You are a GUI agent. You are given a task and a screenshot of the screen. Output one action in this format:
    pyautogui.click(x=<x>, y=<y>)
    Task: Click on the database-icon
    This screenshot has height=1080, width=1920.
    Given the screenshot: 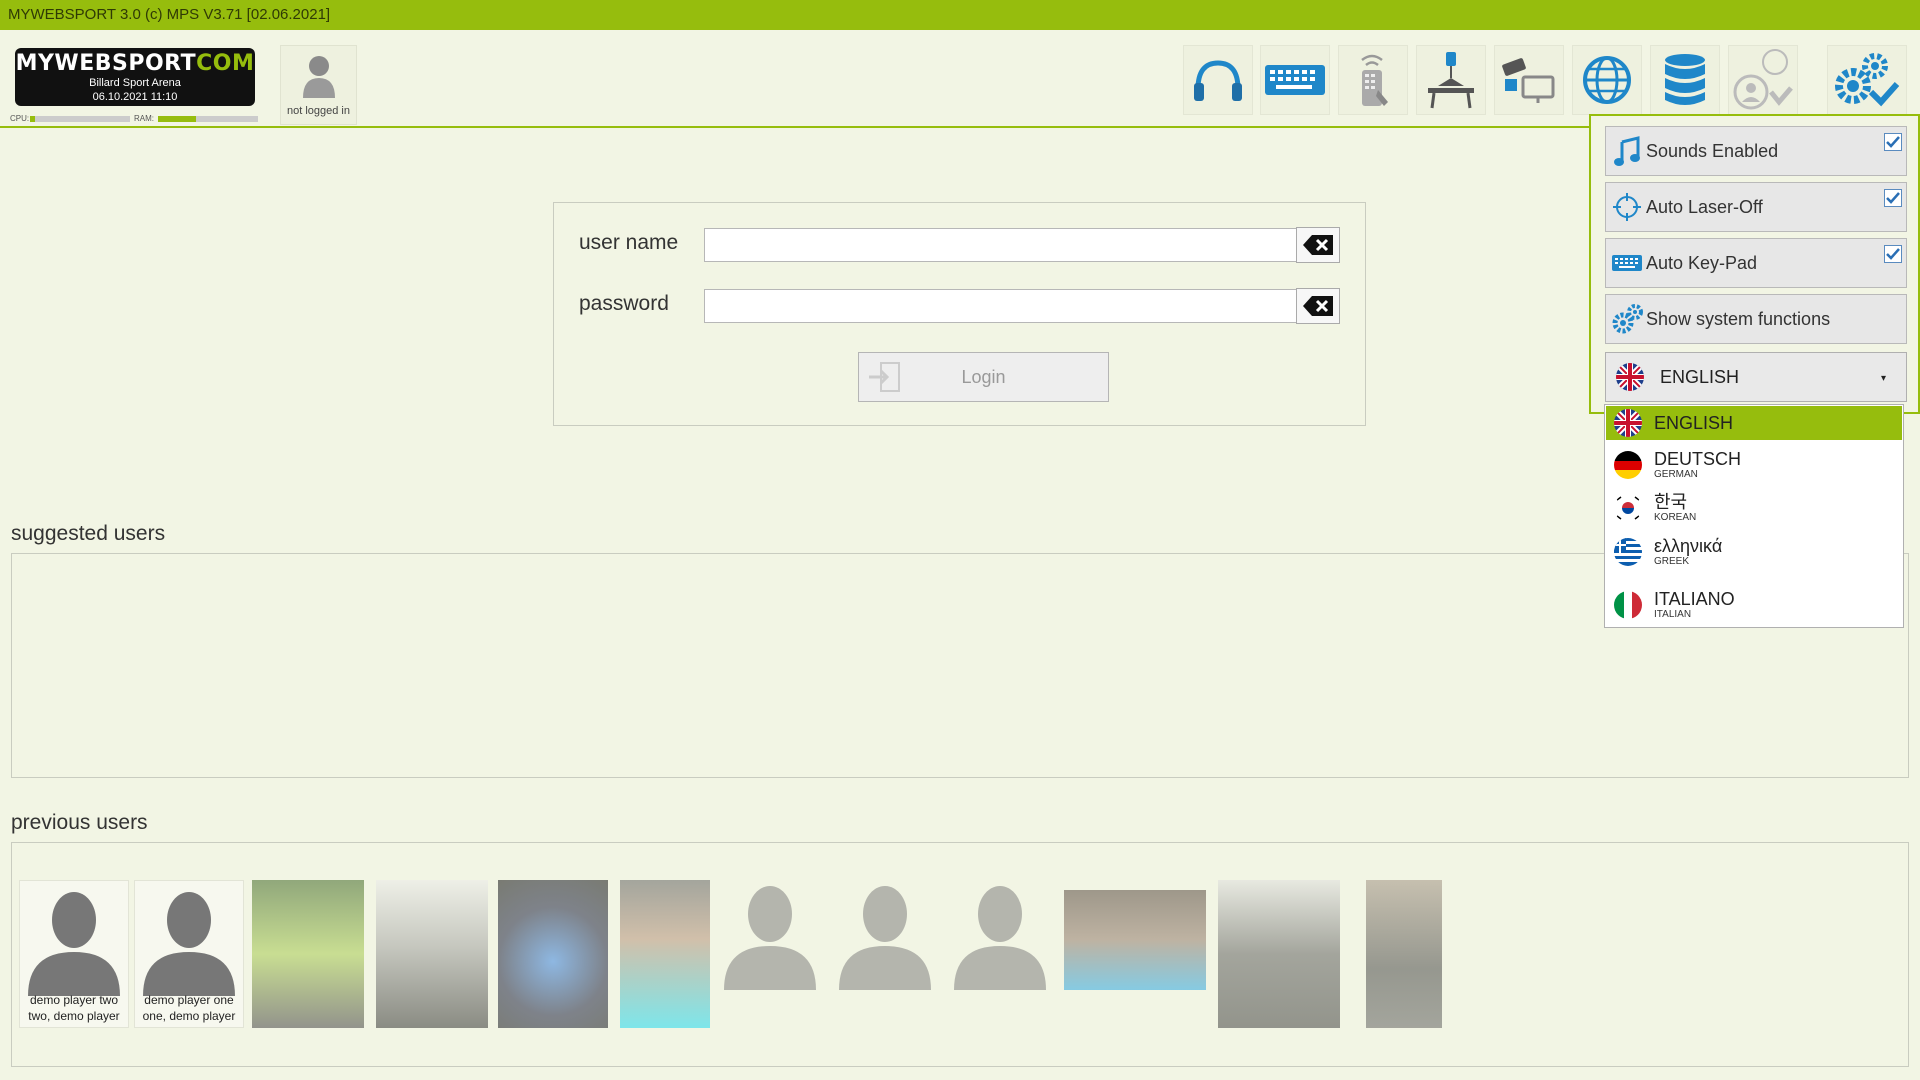 What is the action you would take?
    pyautogui.click(x=1685, y=79)
    